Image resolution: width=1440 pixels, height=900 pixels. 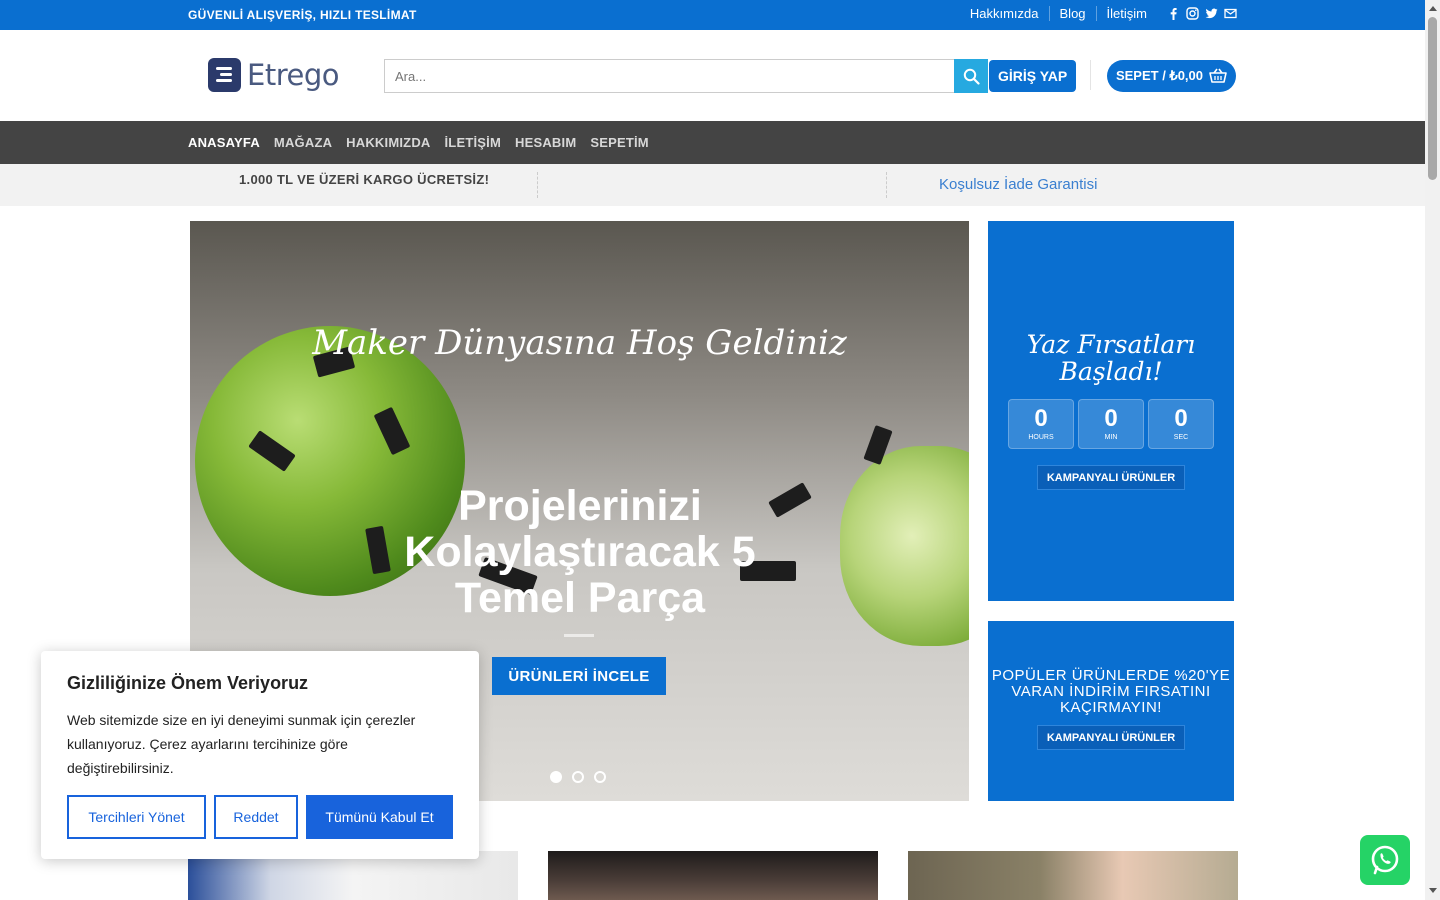 What do you see at coordinates (1432, 450) in the screenshot?
I see `page-scrollbar` at bounding box center [1432, 450].